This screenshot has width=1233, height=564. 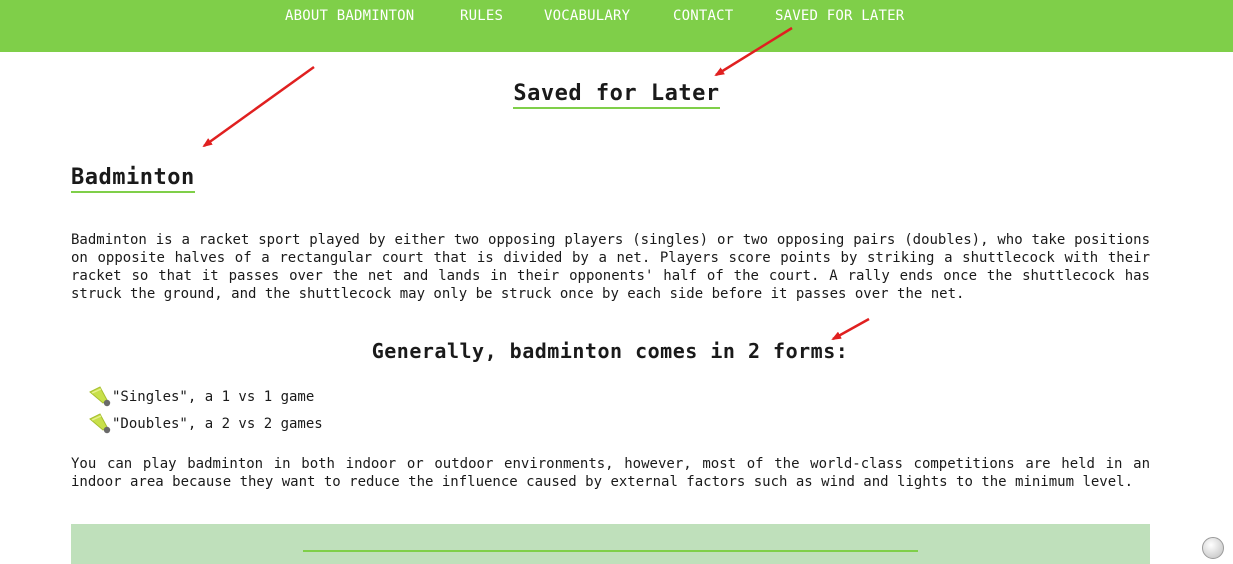 What do you see at coordinates (703, 16) in the screenshot?
I see `nav-contact: CONTACT` at bounding box center [703, 16].